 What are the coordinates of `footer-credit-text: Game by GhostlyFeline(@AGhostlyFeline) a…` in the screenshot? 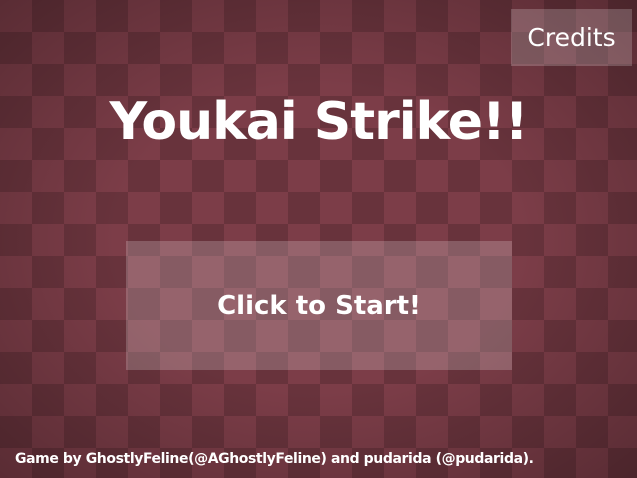 It's located at (274, 459).